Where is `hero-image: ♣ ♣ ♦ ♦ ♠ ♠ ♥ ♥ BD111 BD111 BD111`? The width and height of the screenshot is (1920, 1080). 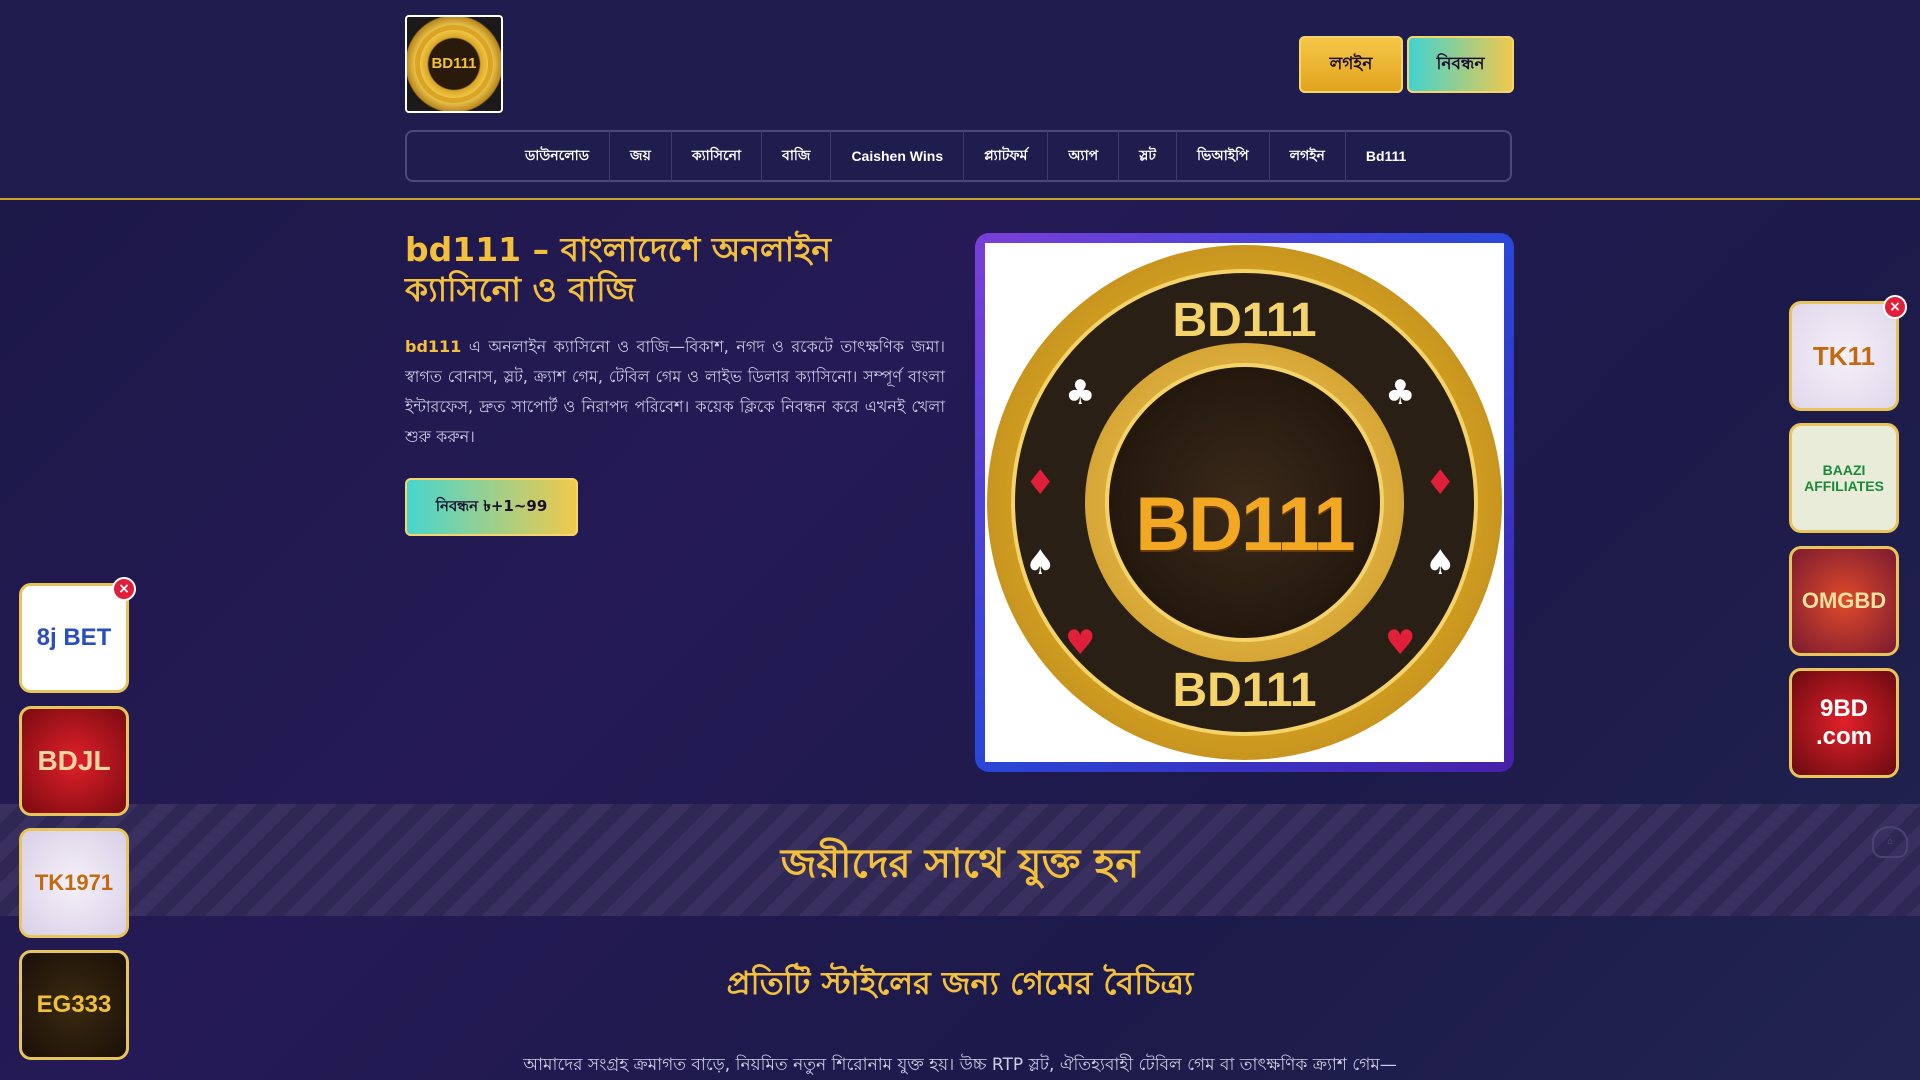 hero-image: ♣ ♣ ♦ ♦ ♠ ♠ ♥ ♥ BD111 BD111 BD111 is located at coordinates (1244, 502).